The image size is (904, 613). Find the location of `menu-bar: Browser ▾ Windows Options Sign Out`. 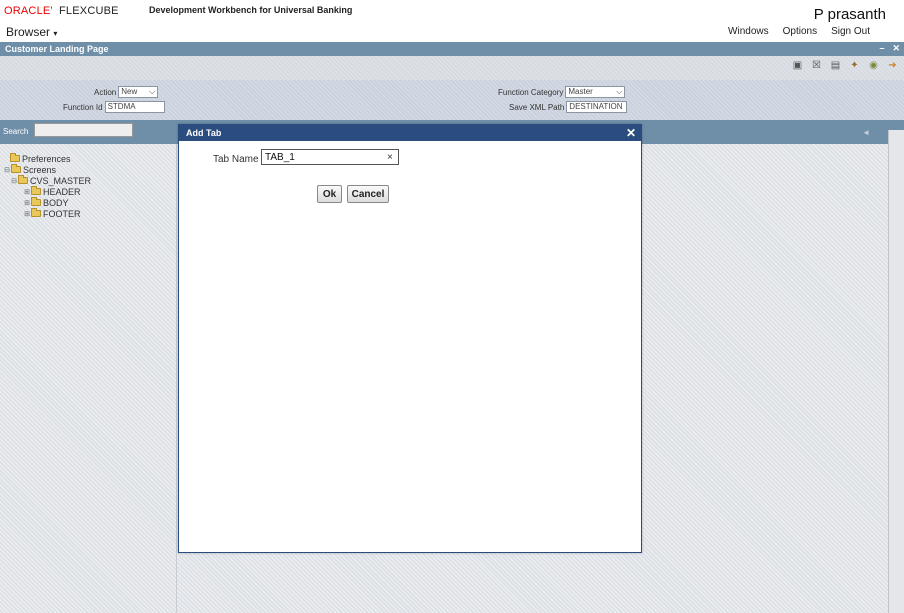

menu-bar: Browser ▾ Windows Options Sign Out is located at coordinates (452, 32).